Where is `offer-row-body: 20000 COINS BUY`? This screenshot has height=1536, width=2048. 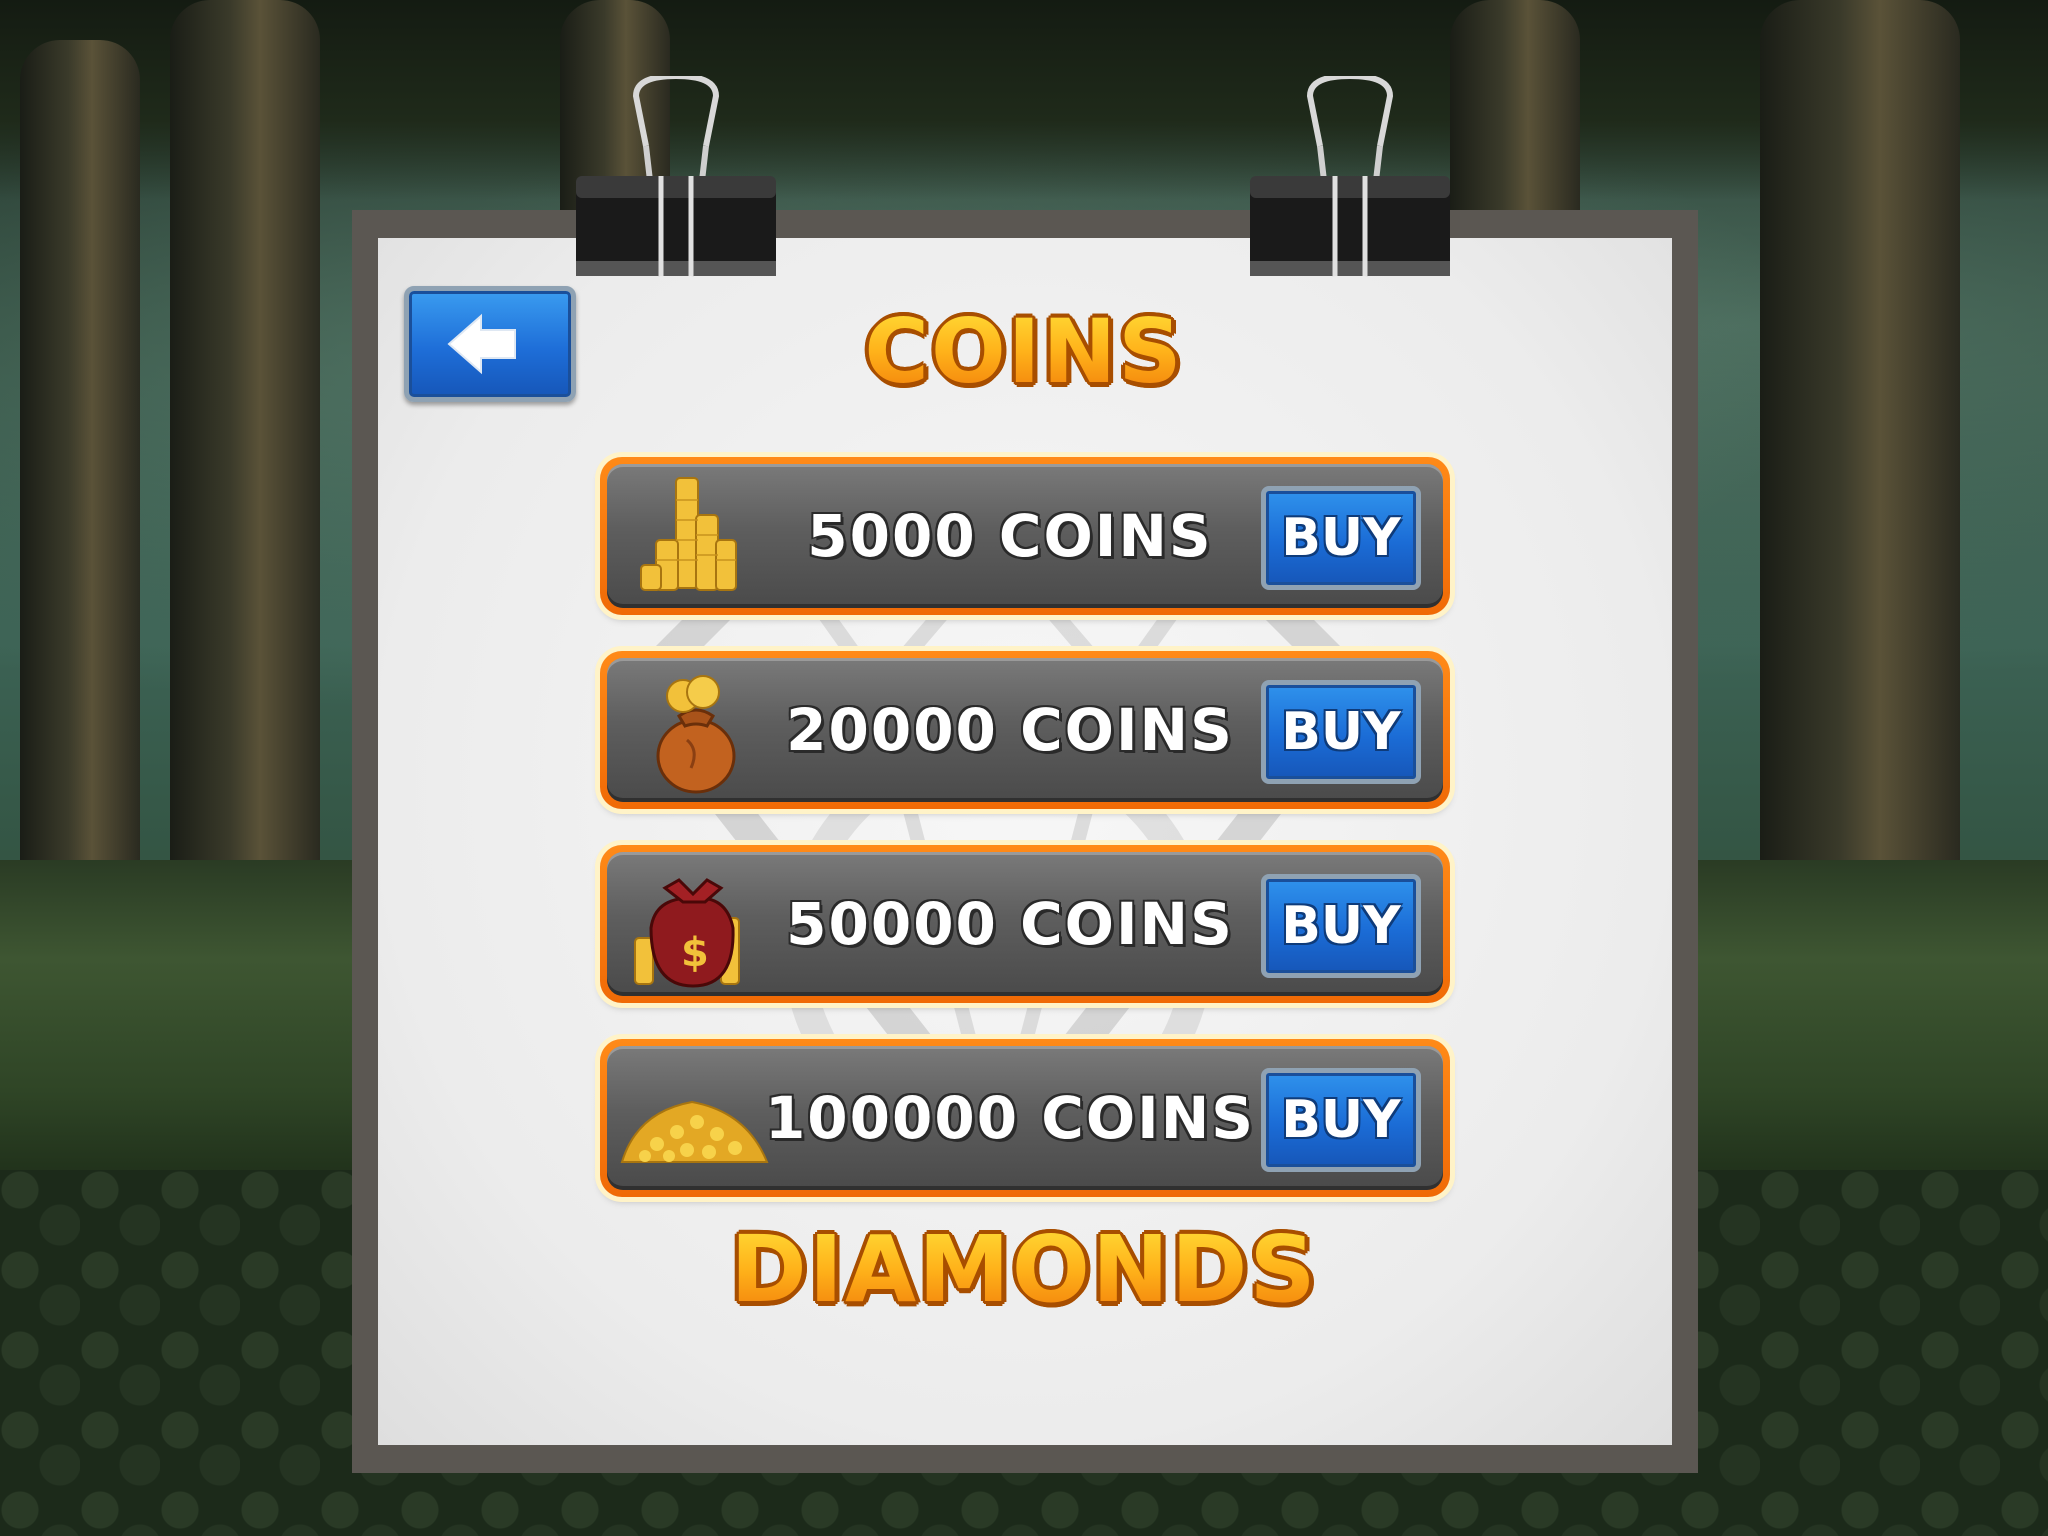 offer-row-body: 20000 COINS BUY is located at coordinates (1025, 730).